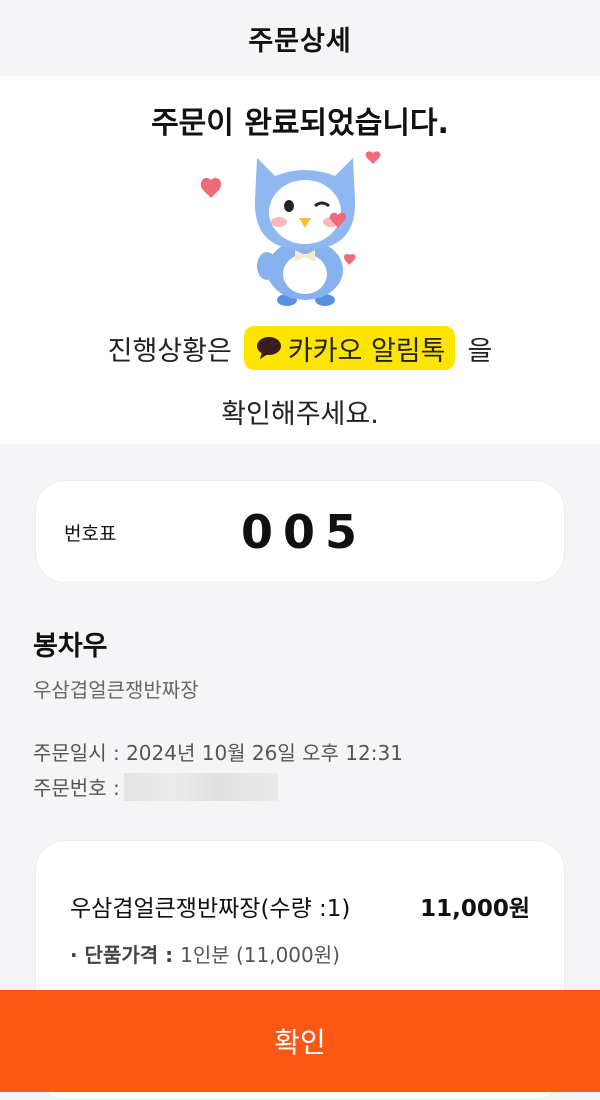 The width and height of the screenshot is (600, 1100). Describe the element at coordinates (475, 909) in the screenshot. I see `item-price: 11,000원` at that location.